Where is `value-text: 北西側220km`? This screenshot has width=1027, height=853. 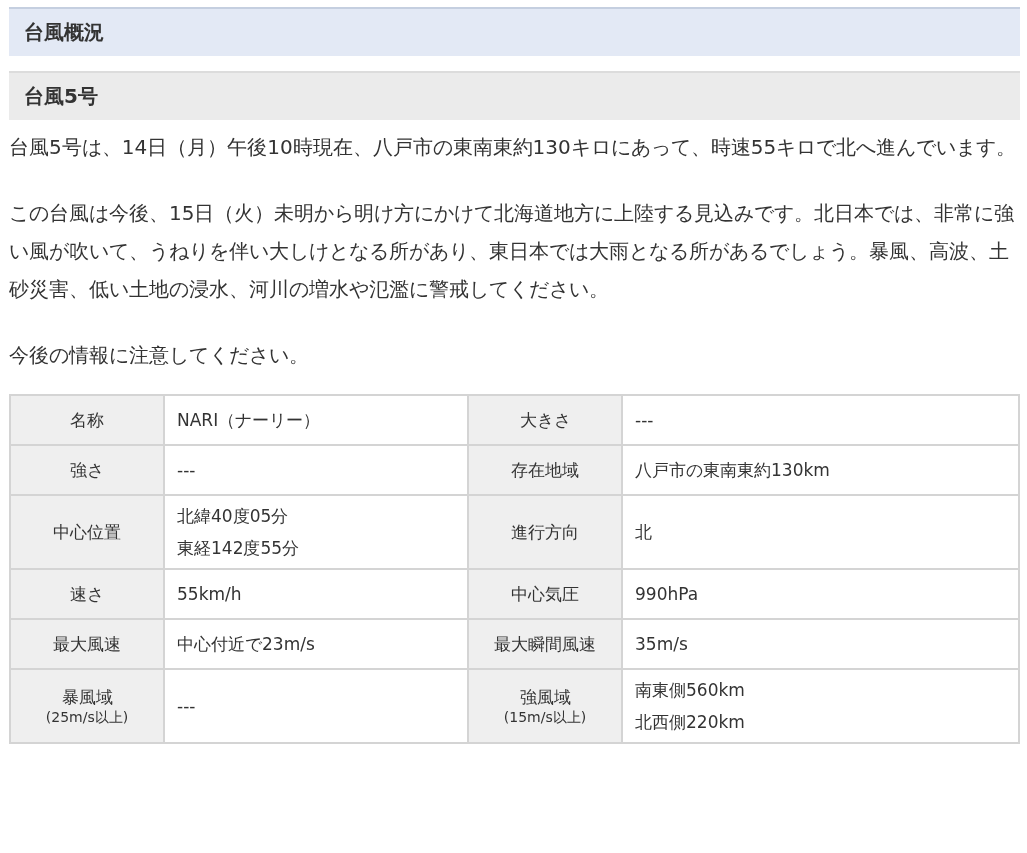 value-text: 北西側220km is located at coordinates (690, 722).